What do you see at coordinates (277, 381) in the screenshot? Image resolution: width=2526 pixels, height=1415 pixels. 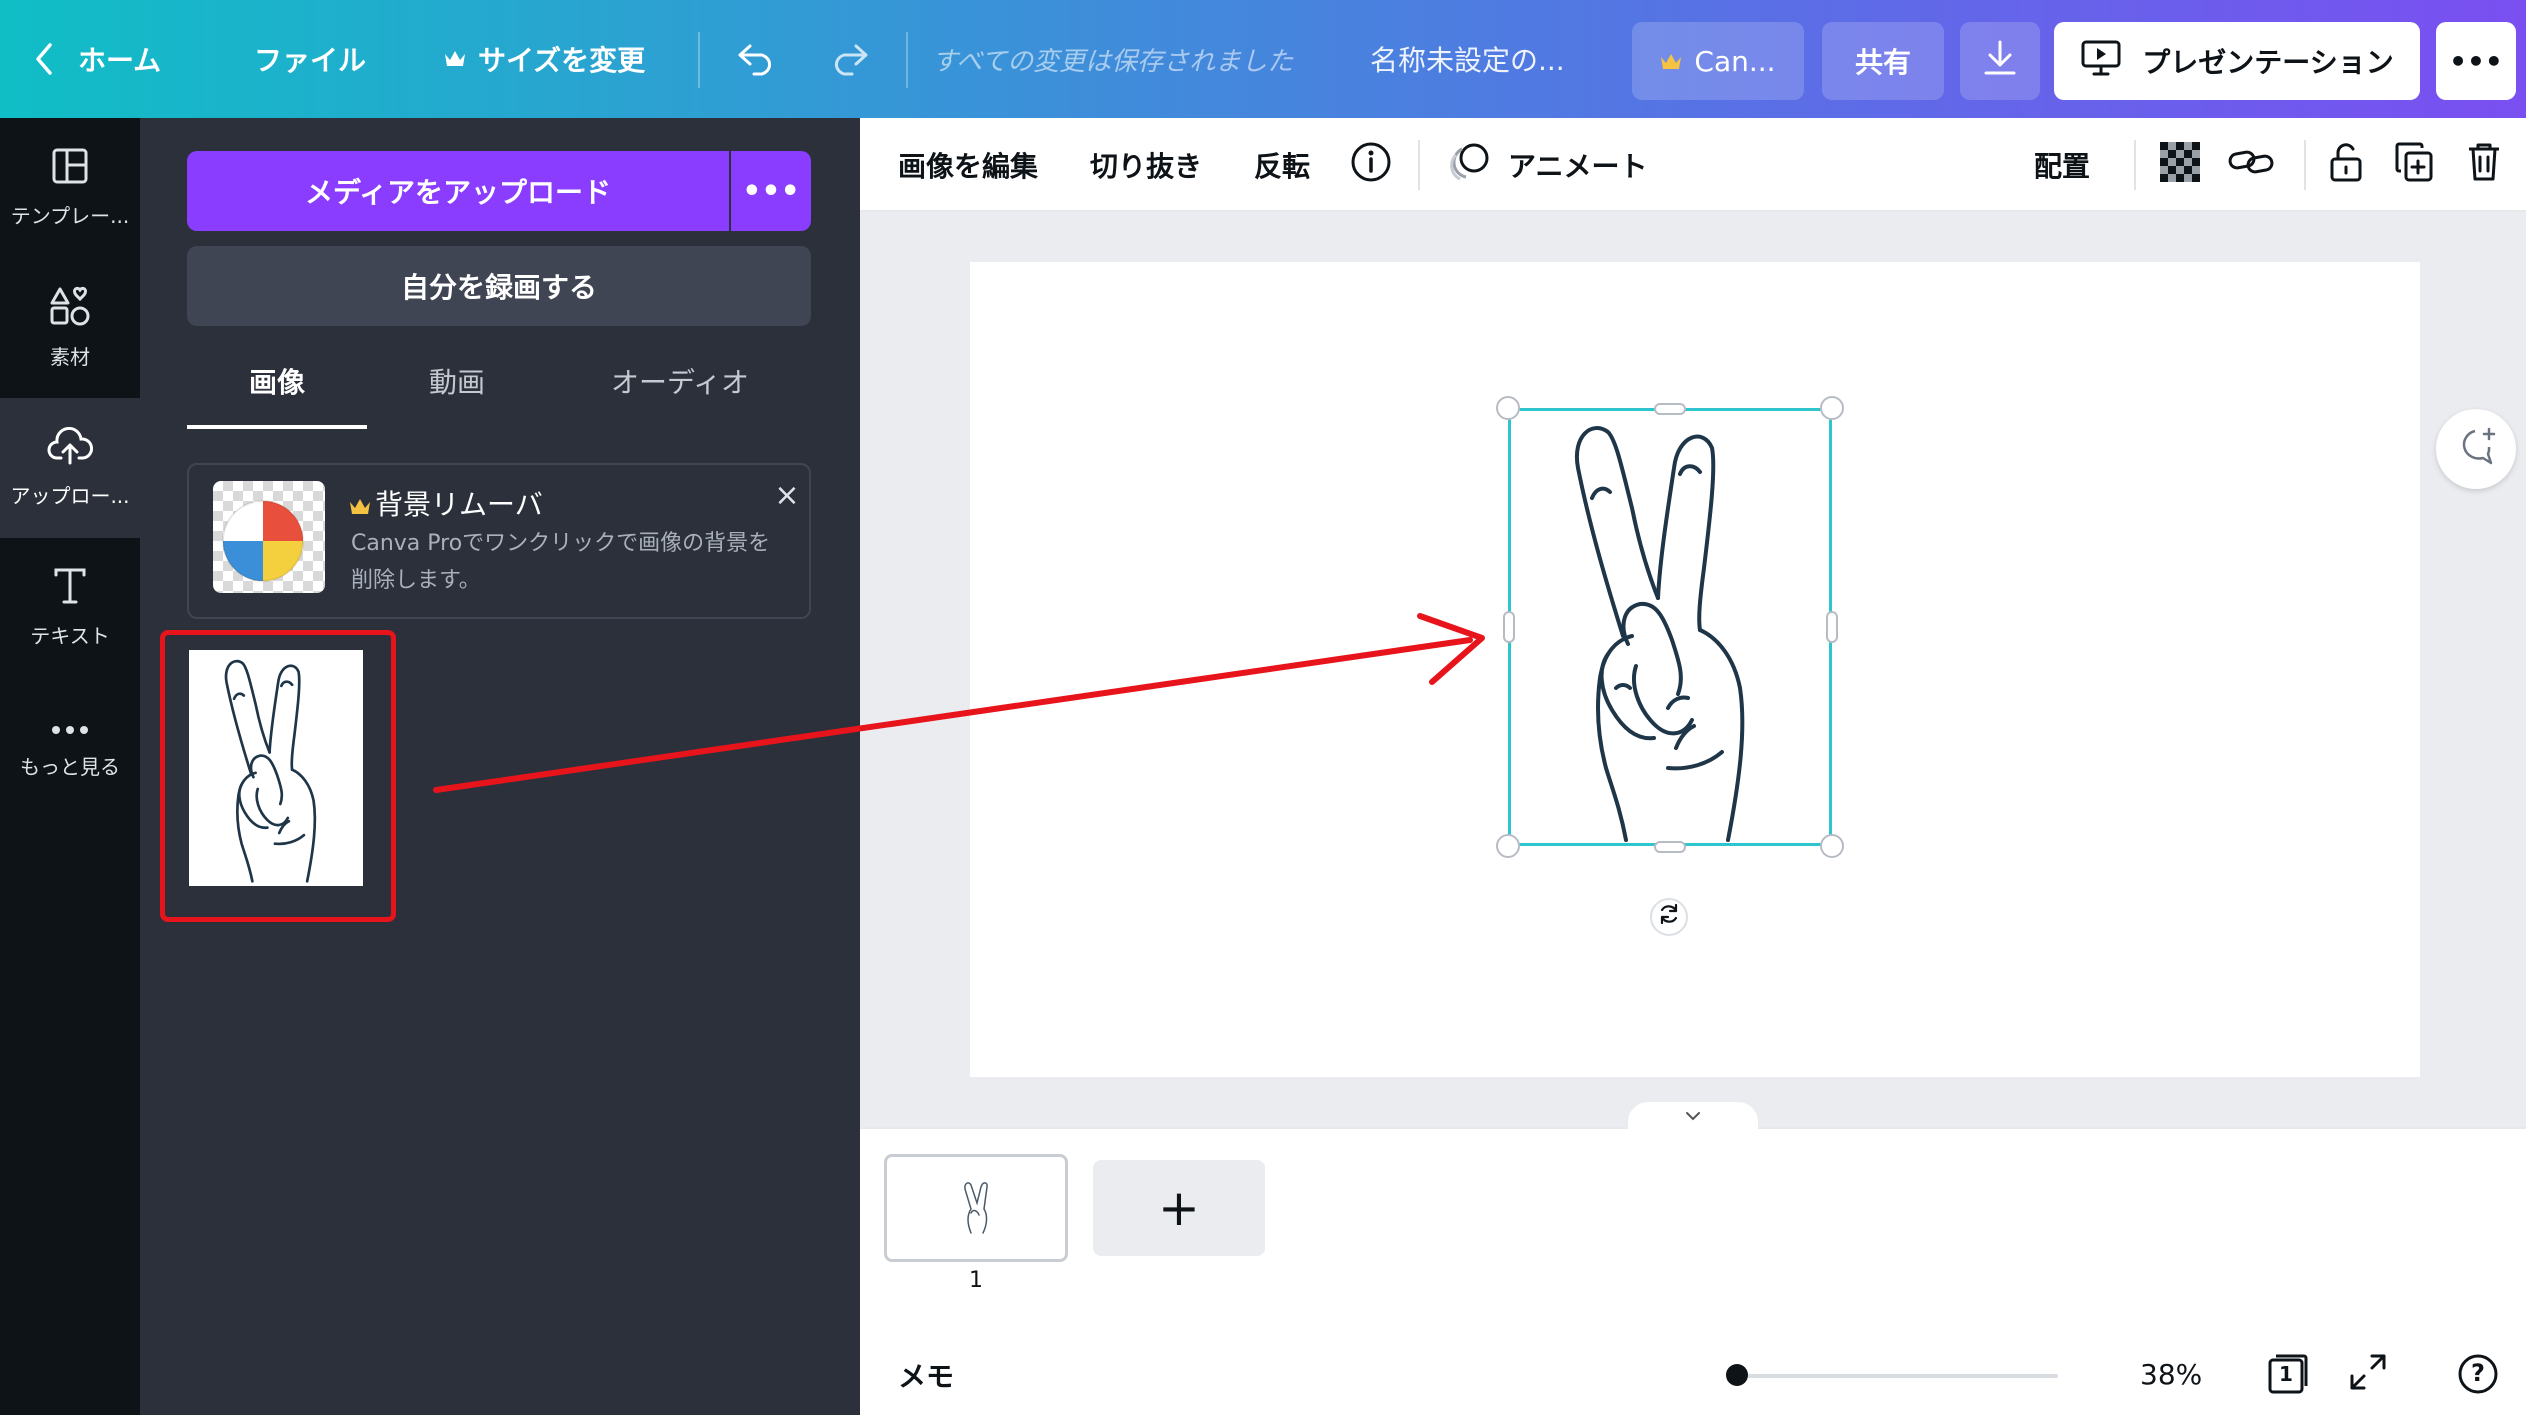 I see `tab-images: 画像` at bounding box center [277, 381].